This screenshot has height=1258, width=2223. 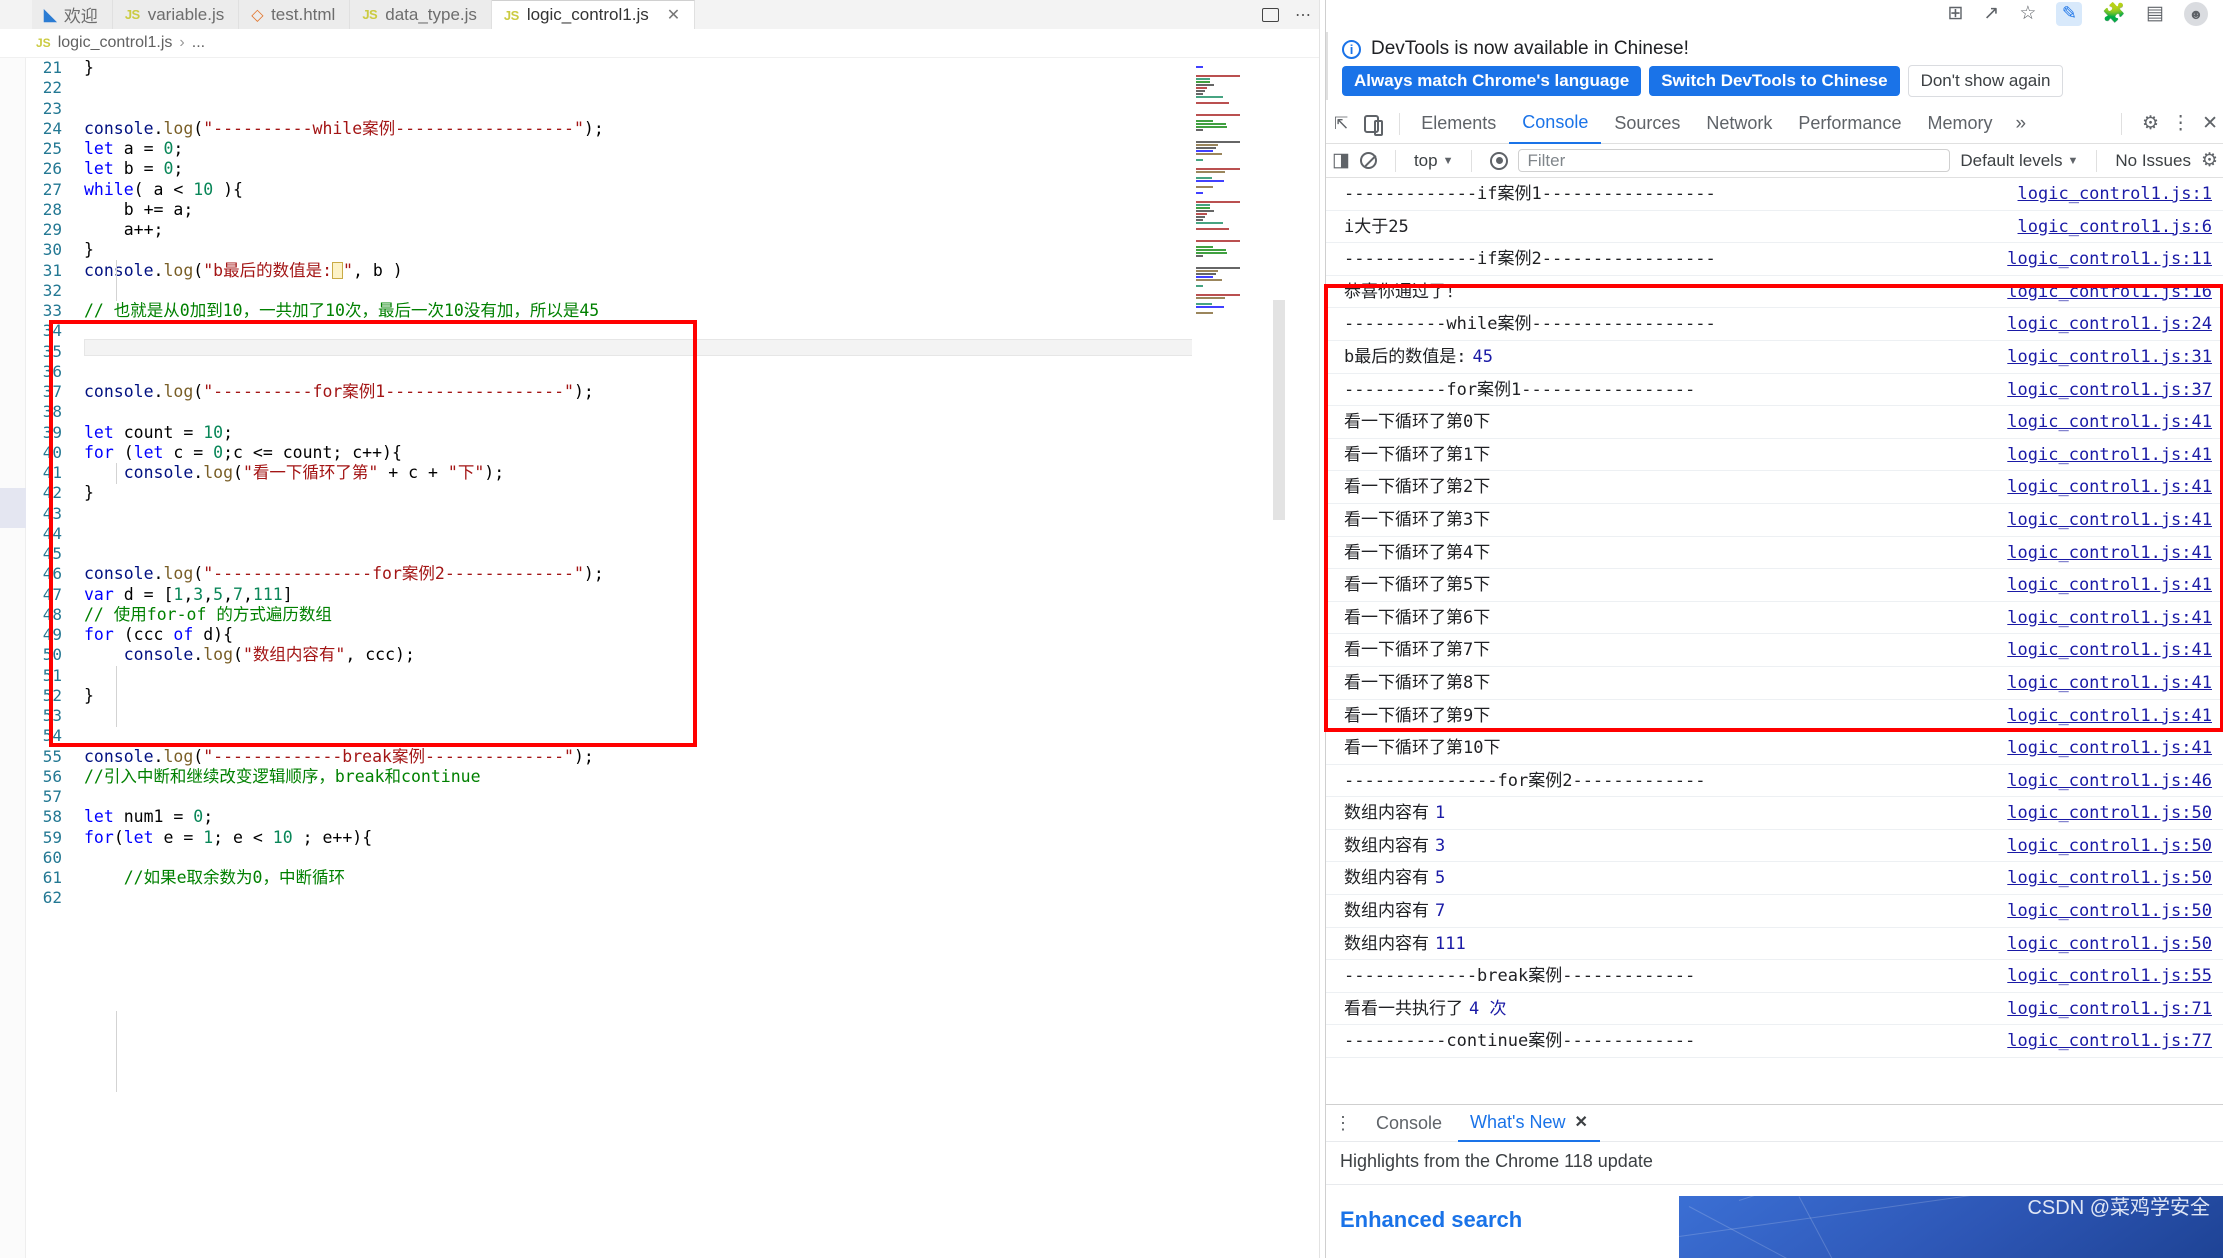 What do you see at coordinates (2027, 13) in the screenshot?
I see `bookmark-star-icon: ☆` at bounding box center [2027, 13].